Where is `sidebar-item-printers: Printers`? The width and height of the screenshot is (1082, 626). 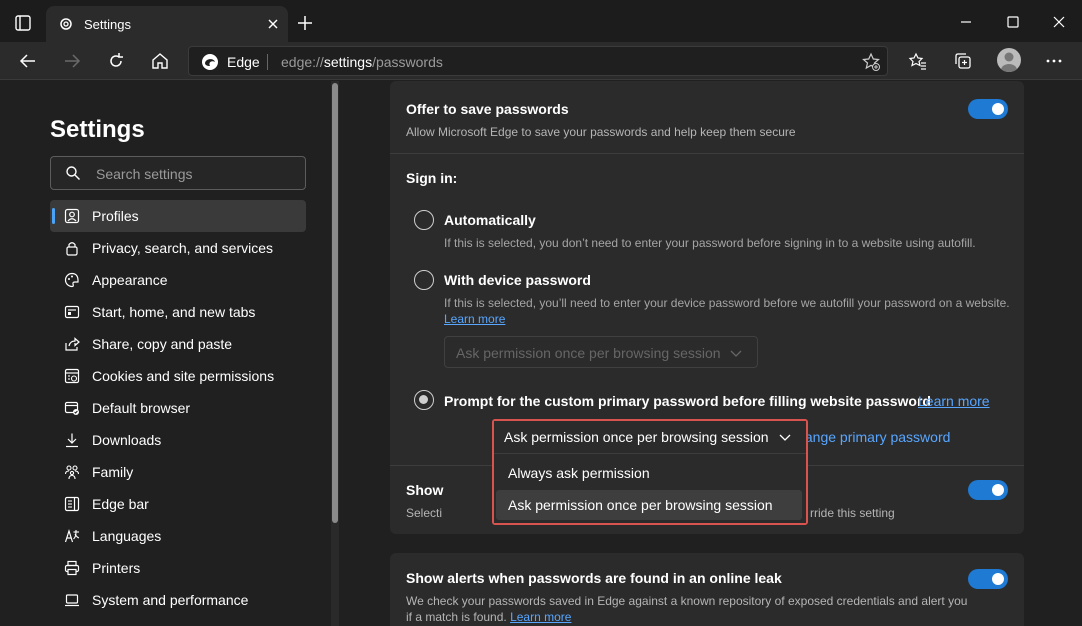
sidebar-item-printers: Printers is located at coordinates (178, 568).